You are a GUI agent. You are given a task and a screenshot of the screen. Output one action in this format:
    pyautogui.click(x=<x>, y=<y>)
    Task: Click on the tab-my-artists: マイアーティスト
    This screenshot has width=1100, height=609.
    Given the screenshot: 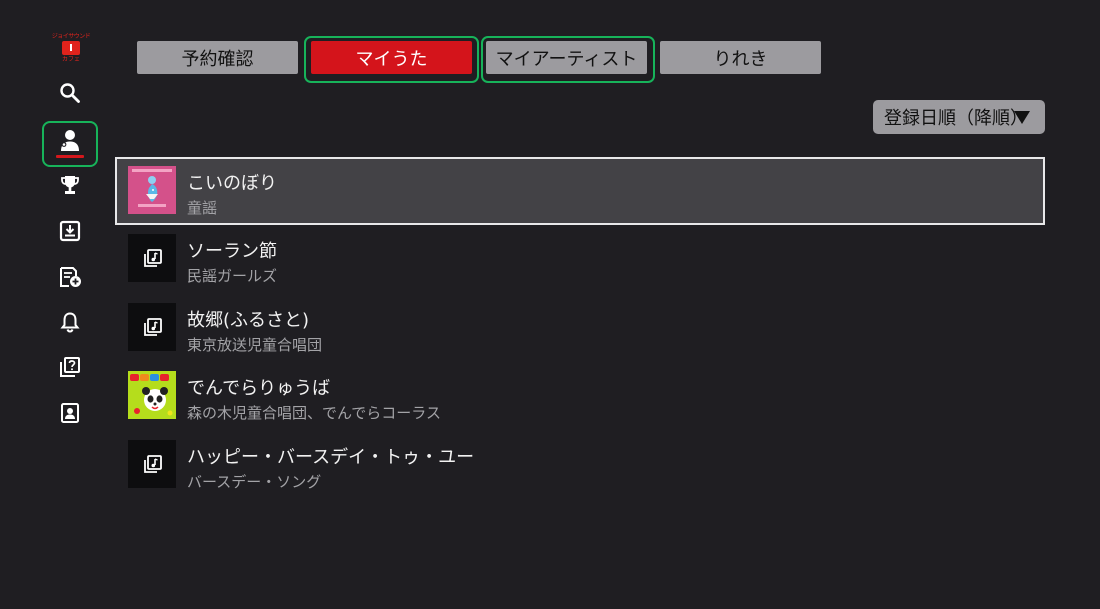 What is the action you would take?
    pyautogui.click(x=566, y=57)
    